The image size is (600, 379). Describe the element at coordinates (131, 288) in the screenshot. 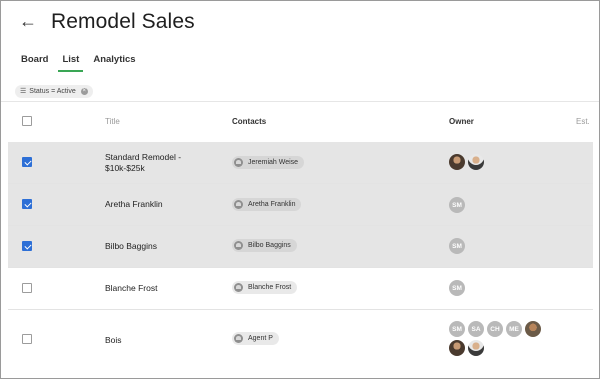

I see `row-title: Blanche Frost` at that location.